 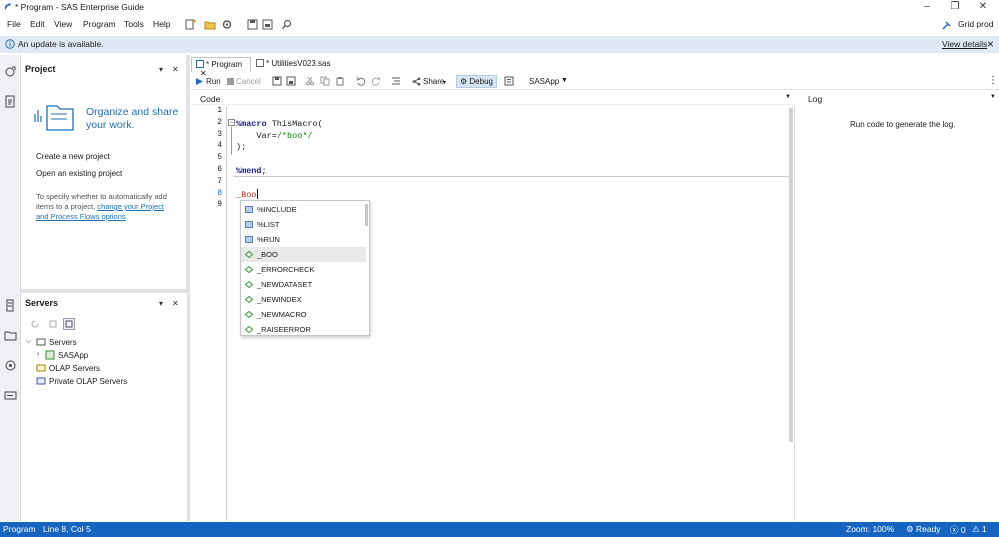 What do you see at coordinates (175, 303) in the screenshot?
I see `servers-pane-close-icon: ✕` at bounding box center [175, 303].